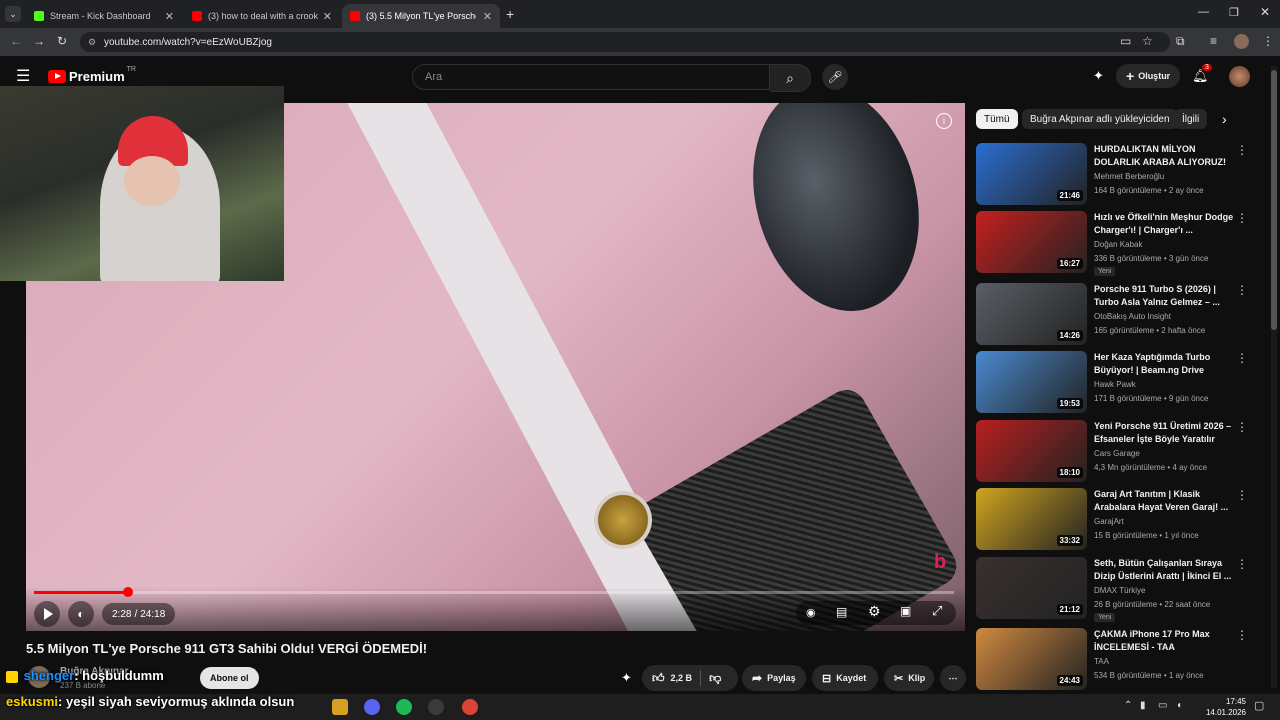 The height and width of the screenshot is (720, 1280). I want to click on recommendation-channel: TAA, so click(1101, 661).